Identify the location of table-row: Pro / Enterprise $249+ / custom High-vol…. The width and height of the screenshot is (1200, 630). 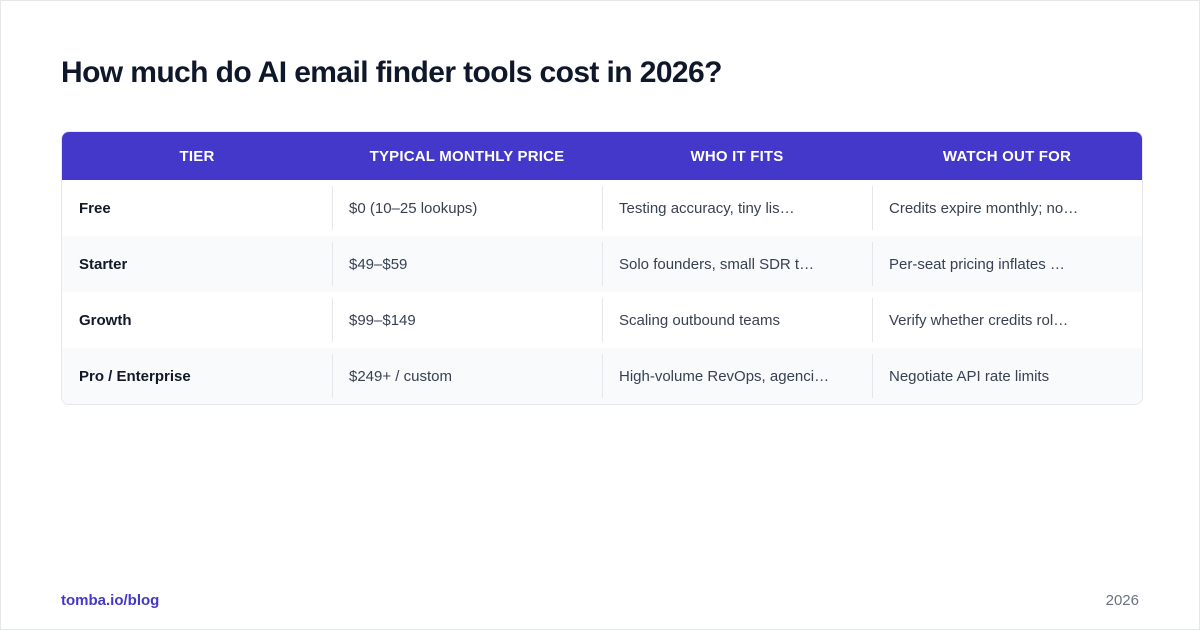
(602, 376).